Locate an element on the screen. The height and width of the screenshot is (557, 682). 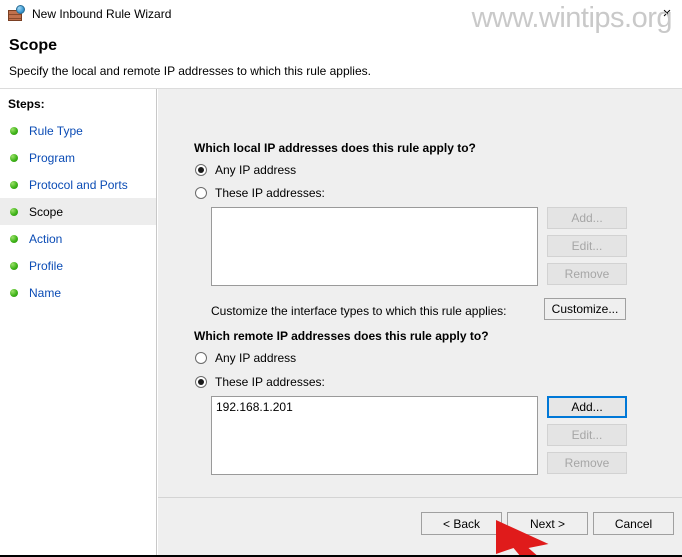
sidebar-item-label: Protocol and Ports is located at coordinates (78, 184).